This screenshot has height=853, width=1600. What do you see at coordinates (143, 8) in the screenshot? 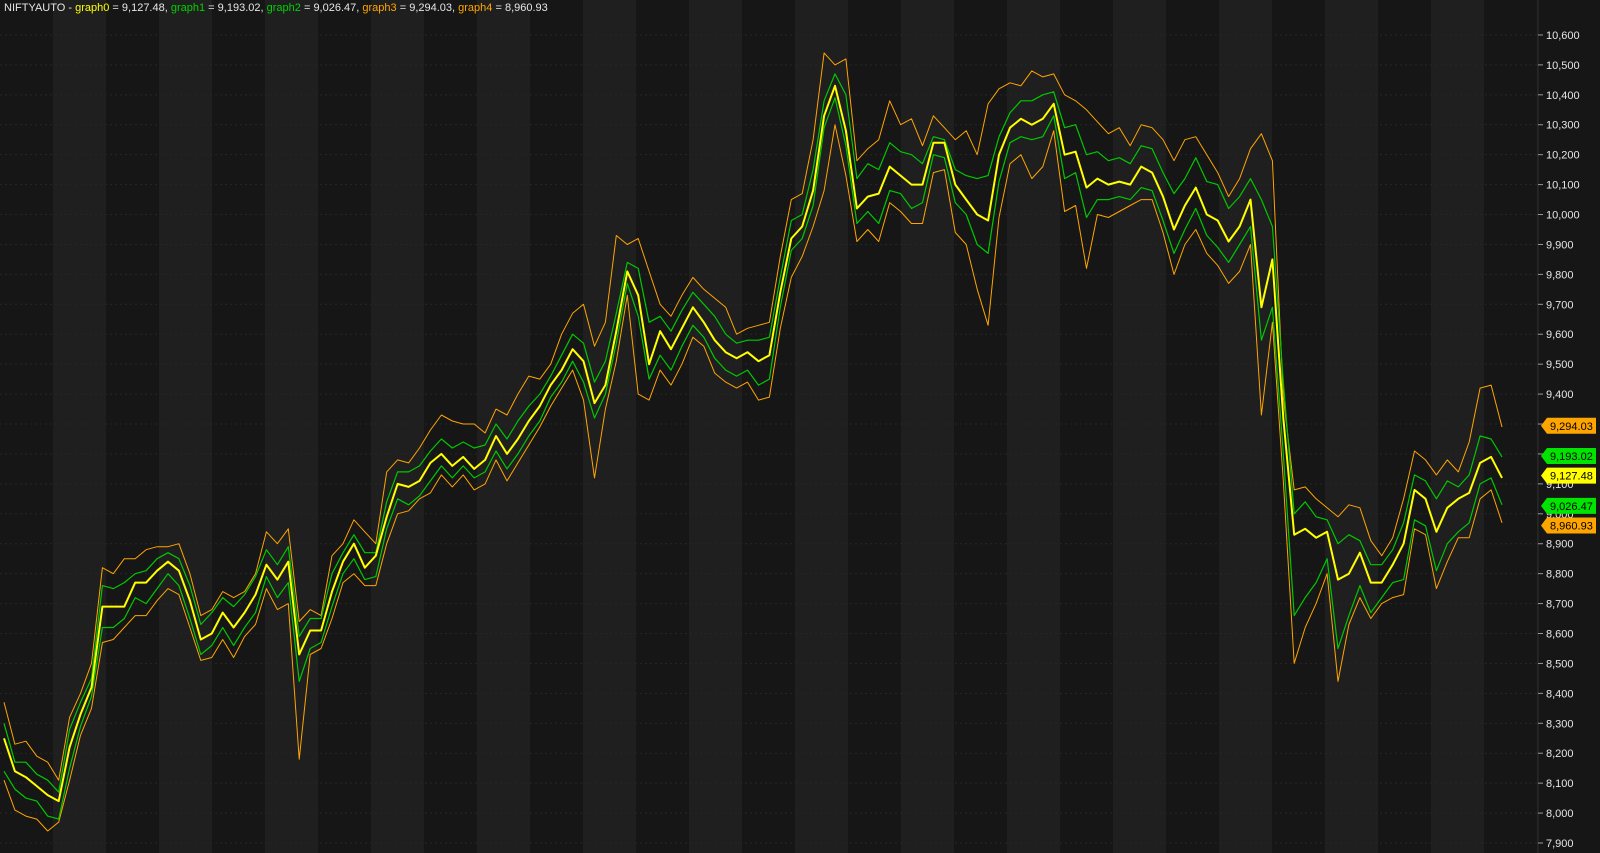
I see `legend-graph0-value: 9,127.48` at bounding box center [143, 8].